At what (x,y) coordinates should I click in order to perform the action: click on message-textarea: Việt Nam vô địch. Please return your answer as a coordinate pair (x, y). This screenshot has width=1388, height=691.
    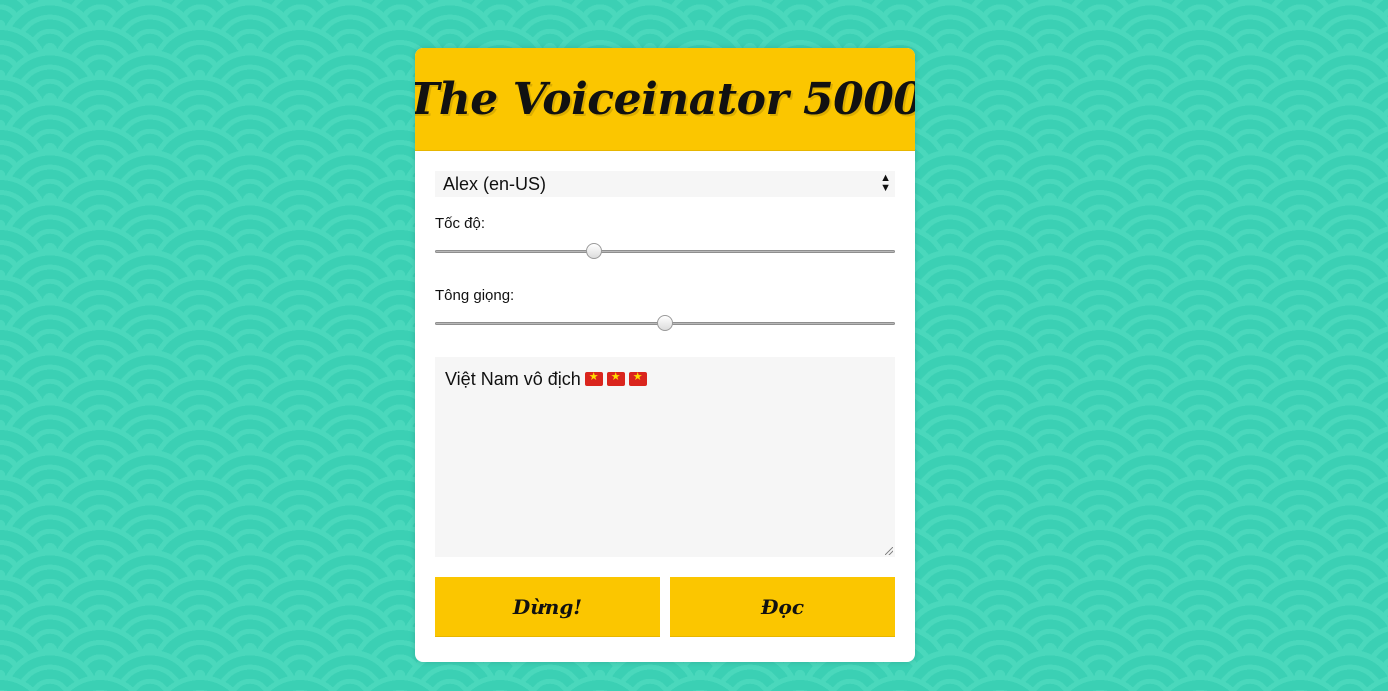
    Looking at the image, I should click on (665, 457).